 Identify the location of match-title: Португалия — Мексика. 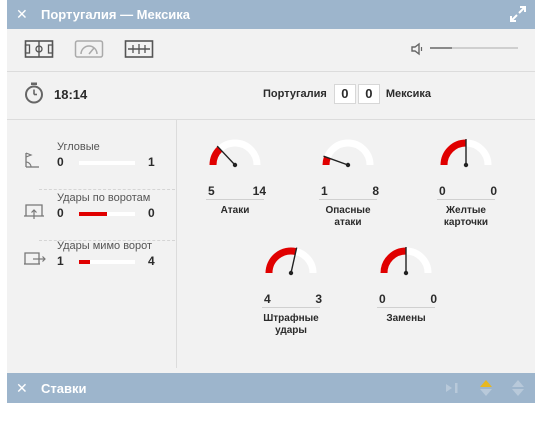
(116, 14).